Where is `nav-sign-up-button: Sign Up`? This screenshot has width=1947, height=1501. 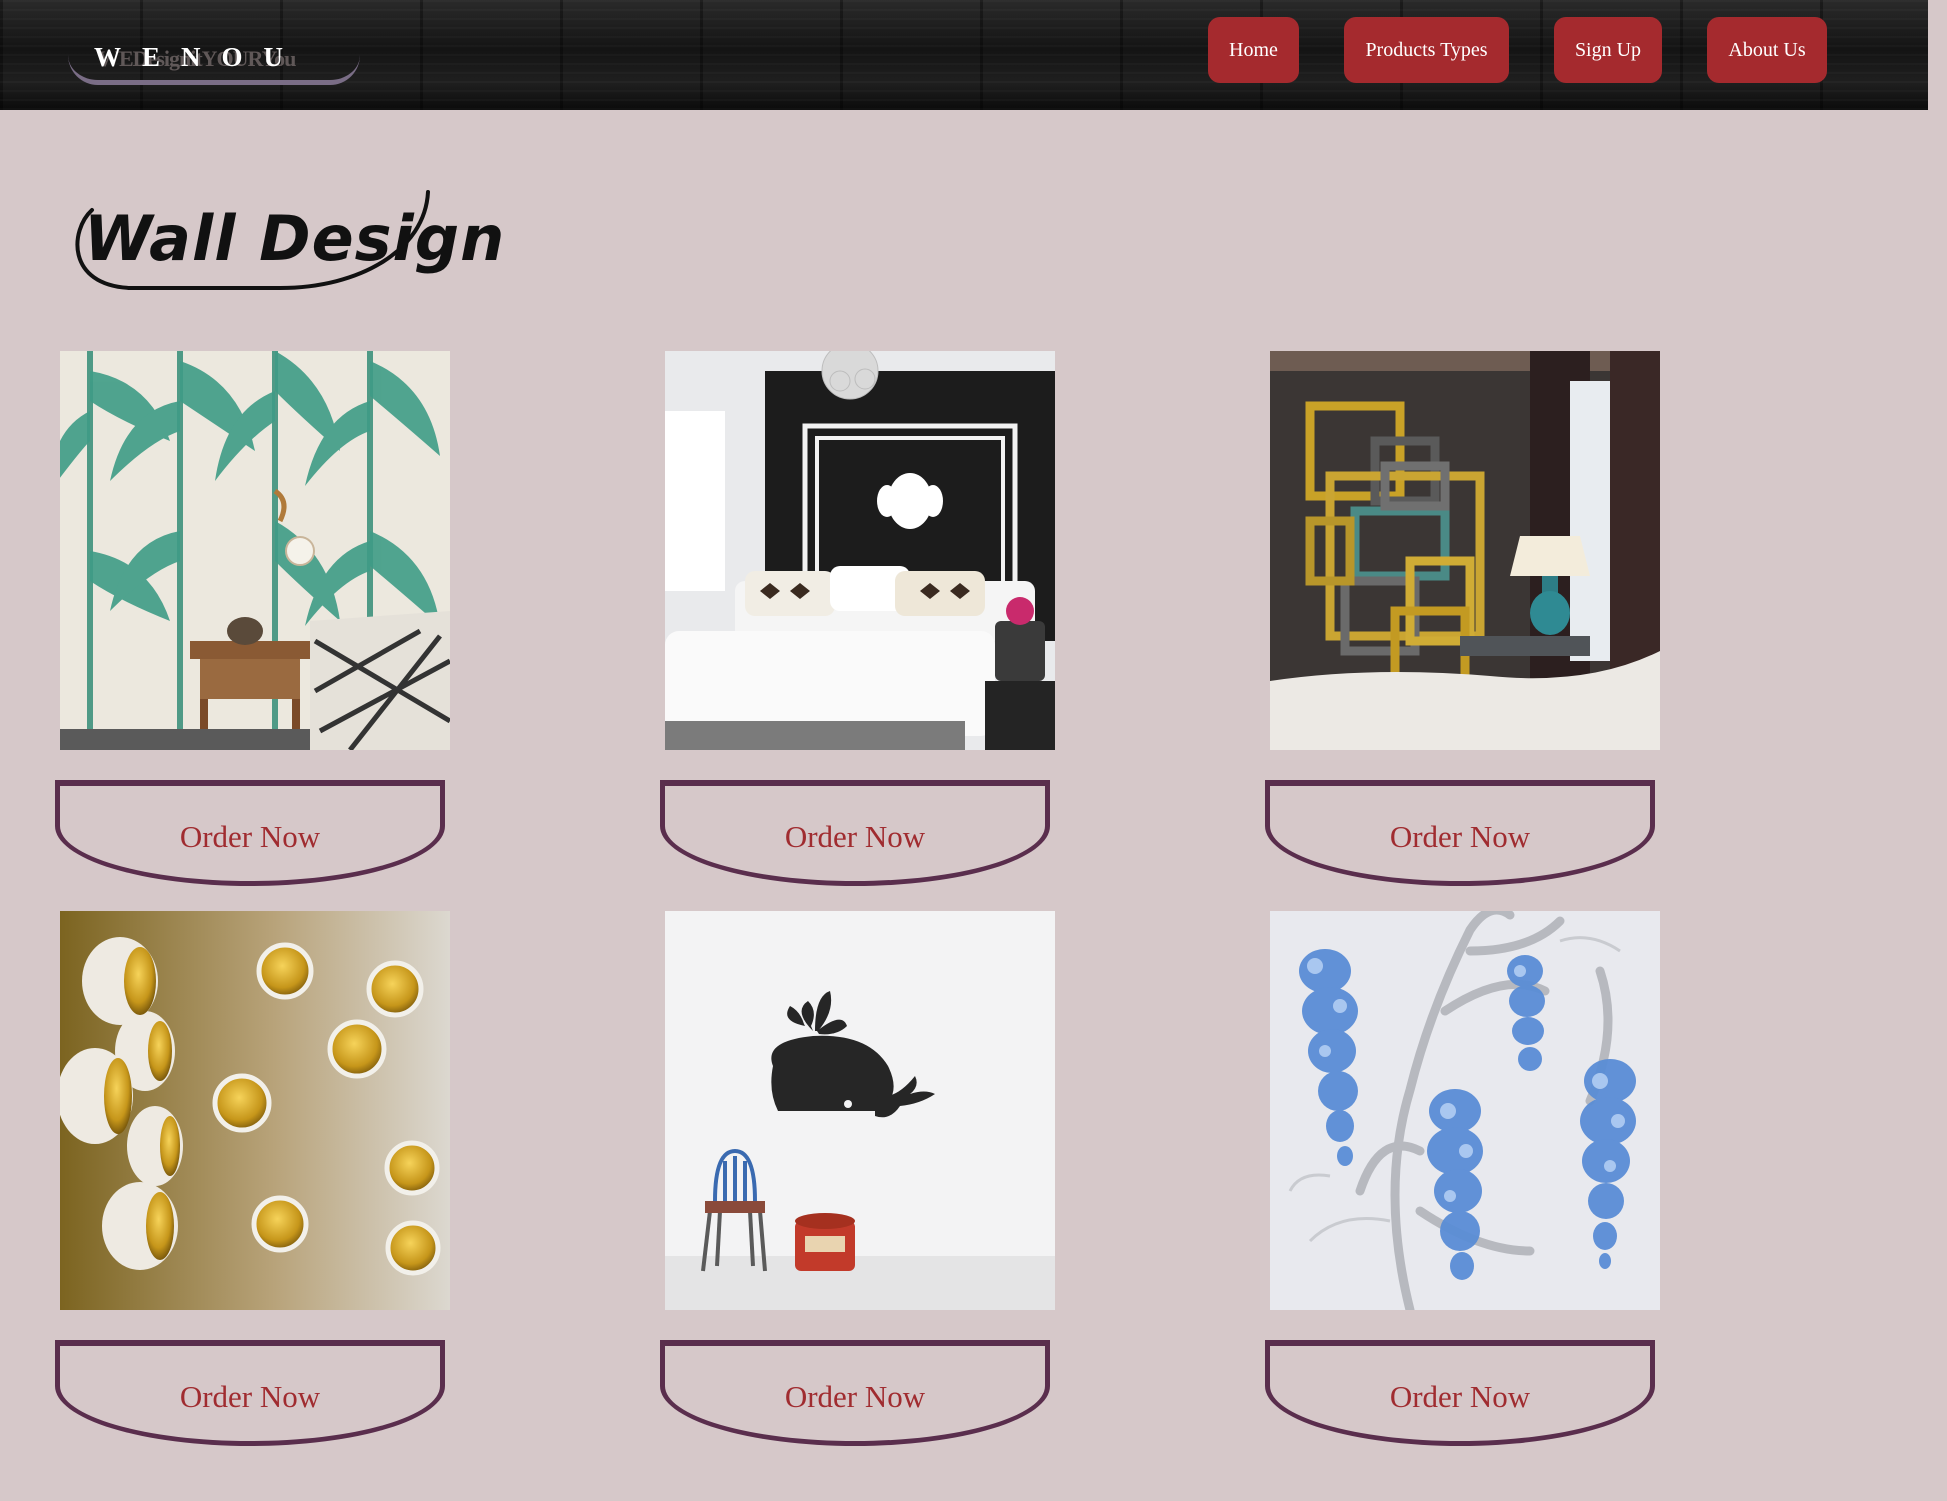 nav-sign-up-button: Sign Up is located at coordinates (1608, 50).